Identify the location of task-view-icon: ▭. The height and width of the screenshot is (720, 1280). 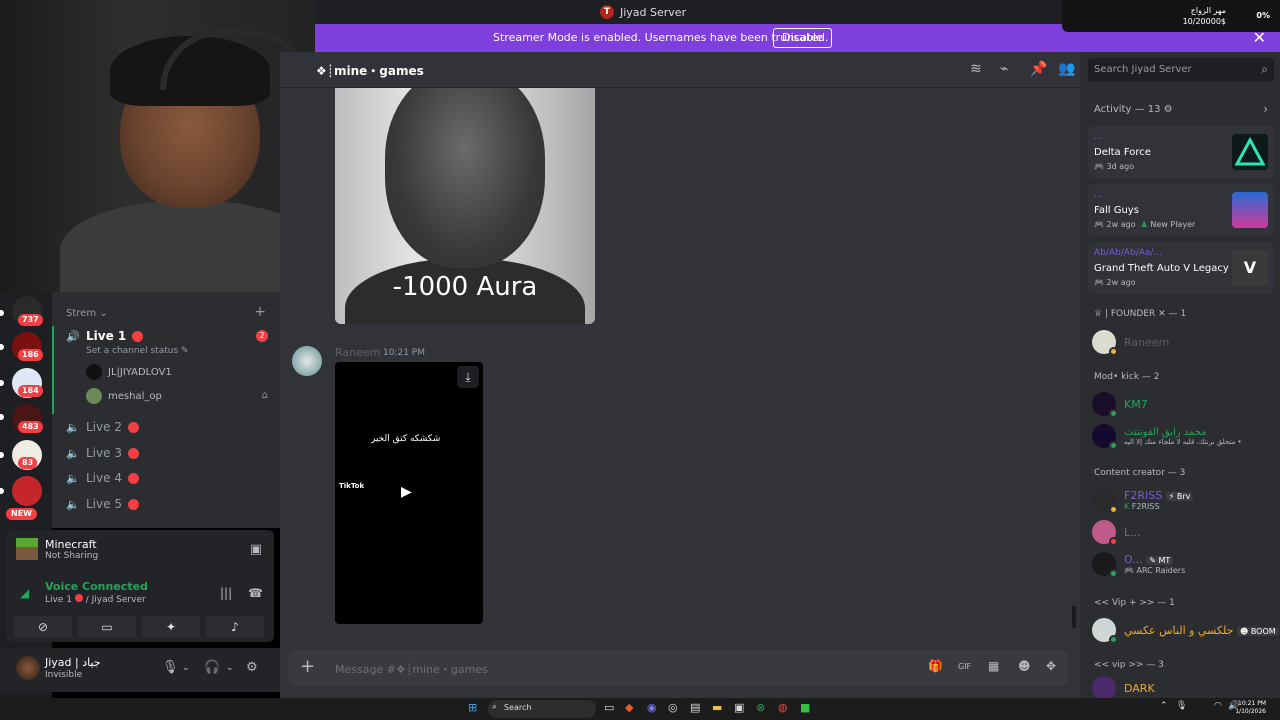
(609, 707).